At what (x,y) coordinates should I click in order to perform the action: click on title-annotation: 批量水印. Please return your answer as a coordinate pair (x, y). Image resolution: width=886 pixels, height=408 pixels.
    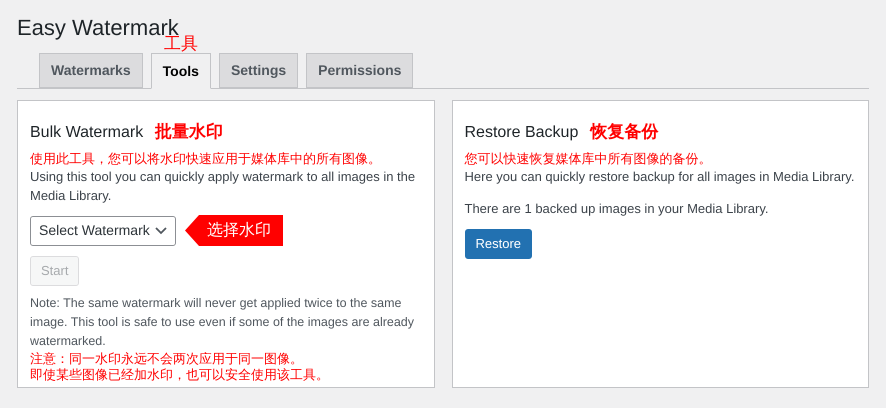
    Looking at the image, I should click on (189, 132).